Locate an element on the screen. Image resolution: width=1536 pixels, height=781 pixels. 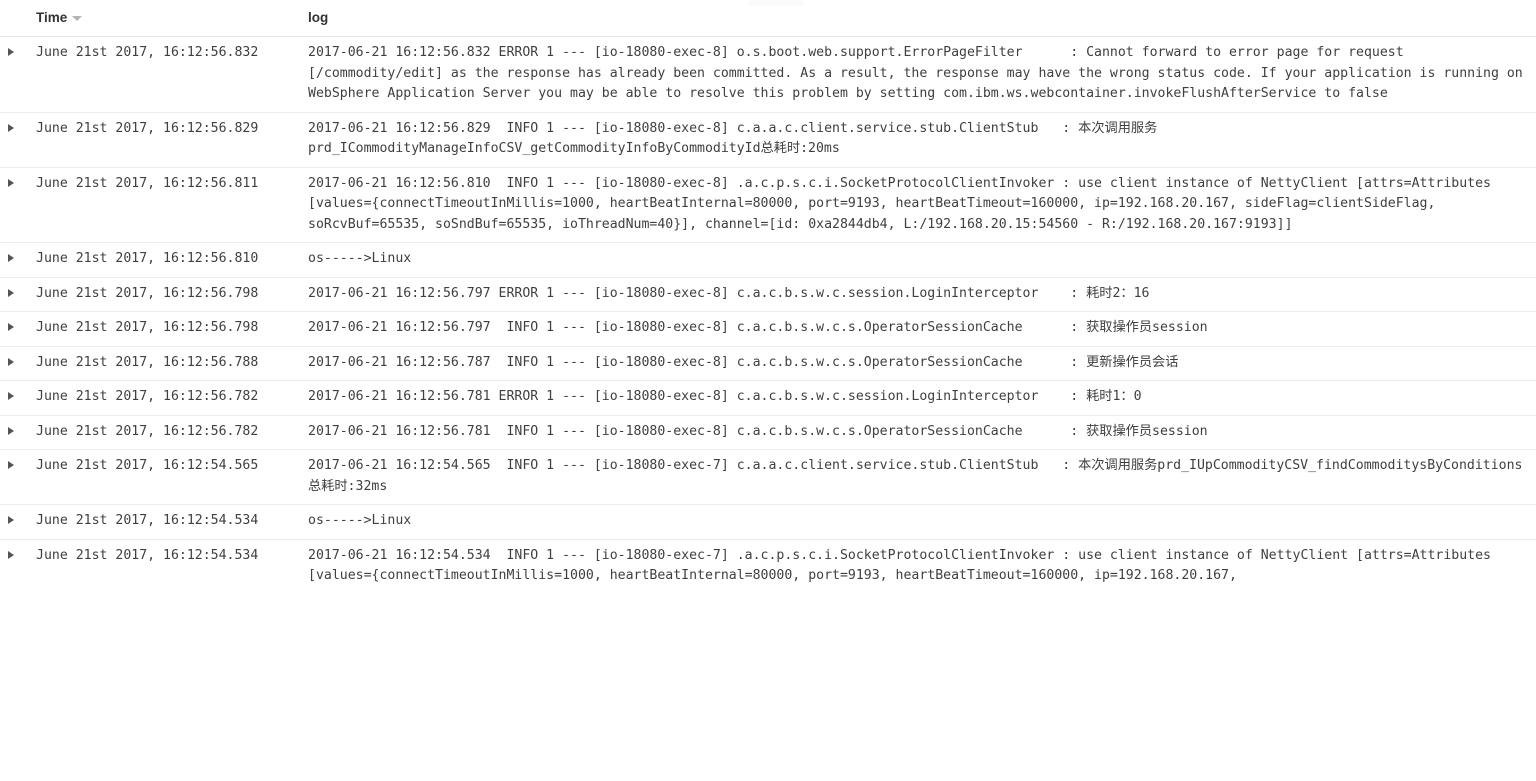
cell-time: June 21st 2017, 16:12:56.829 is located at coordinates (147, 128).